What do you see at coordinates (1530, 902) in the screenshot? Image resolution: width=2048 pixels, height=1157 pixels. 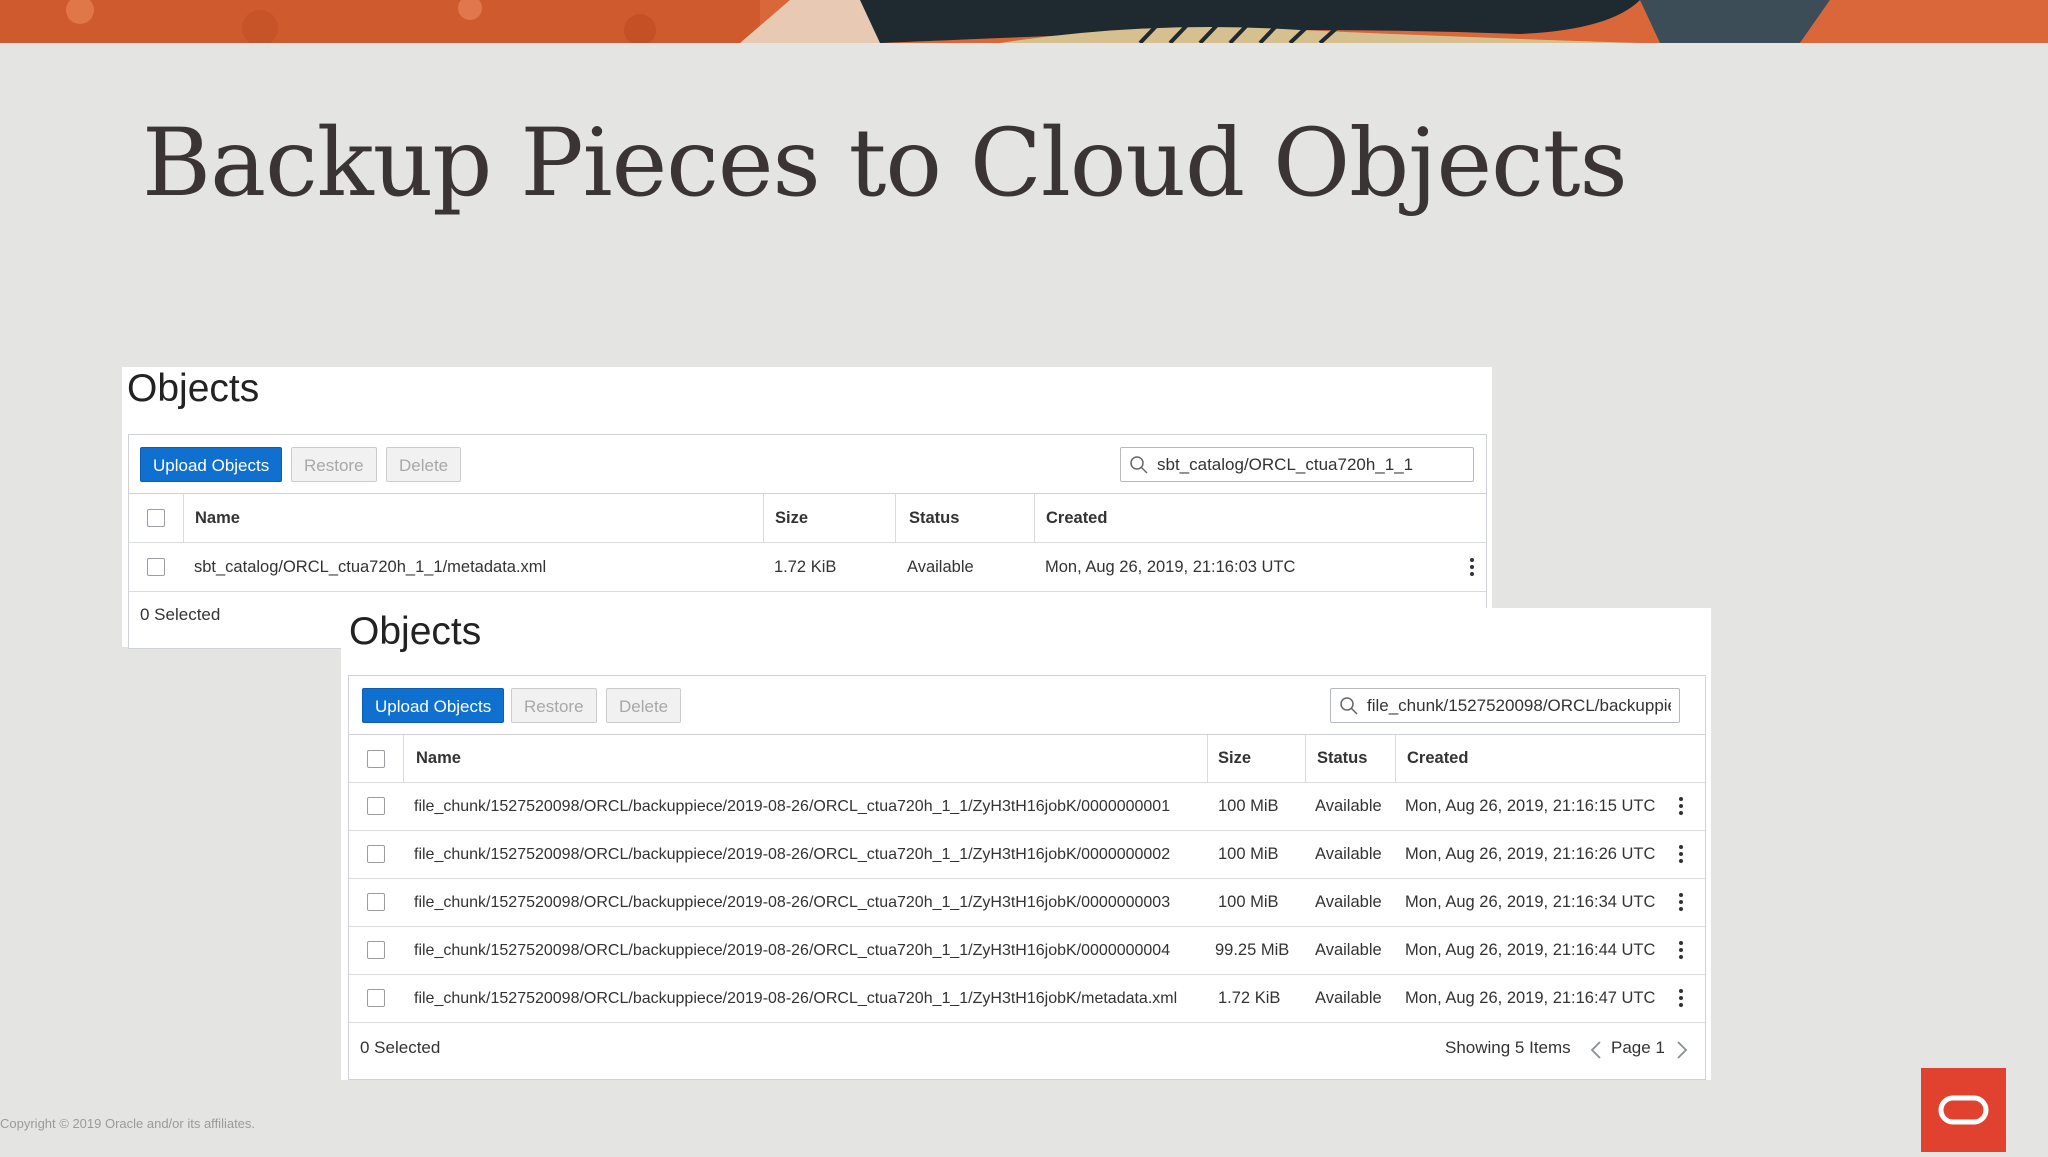 I see `object-created: Mon, Aug 26, 2019, 21:16:34 UTC` at bounding box center [1530, 902].